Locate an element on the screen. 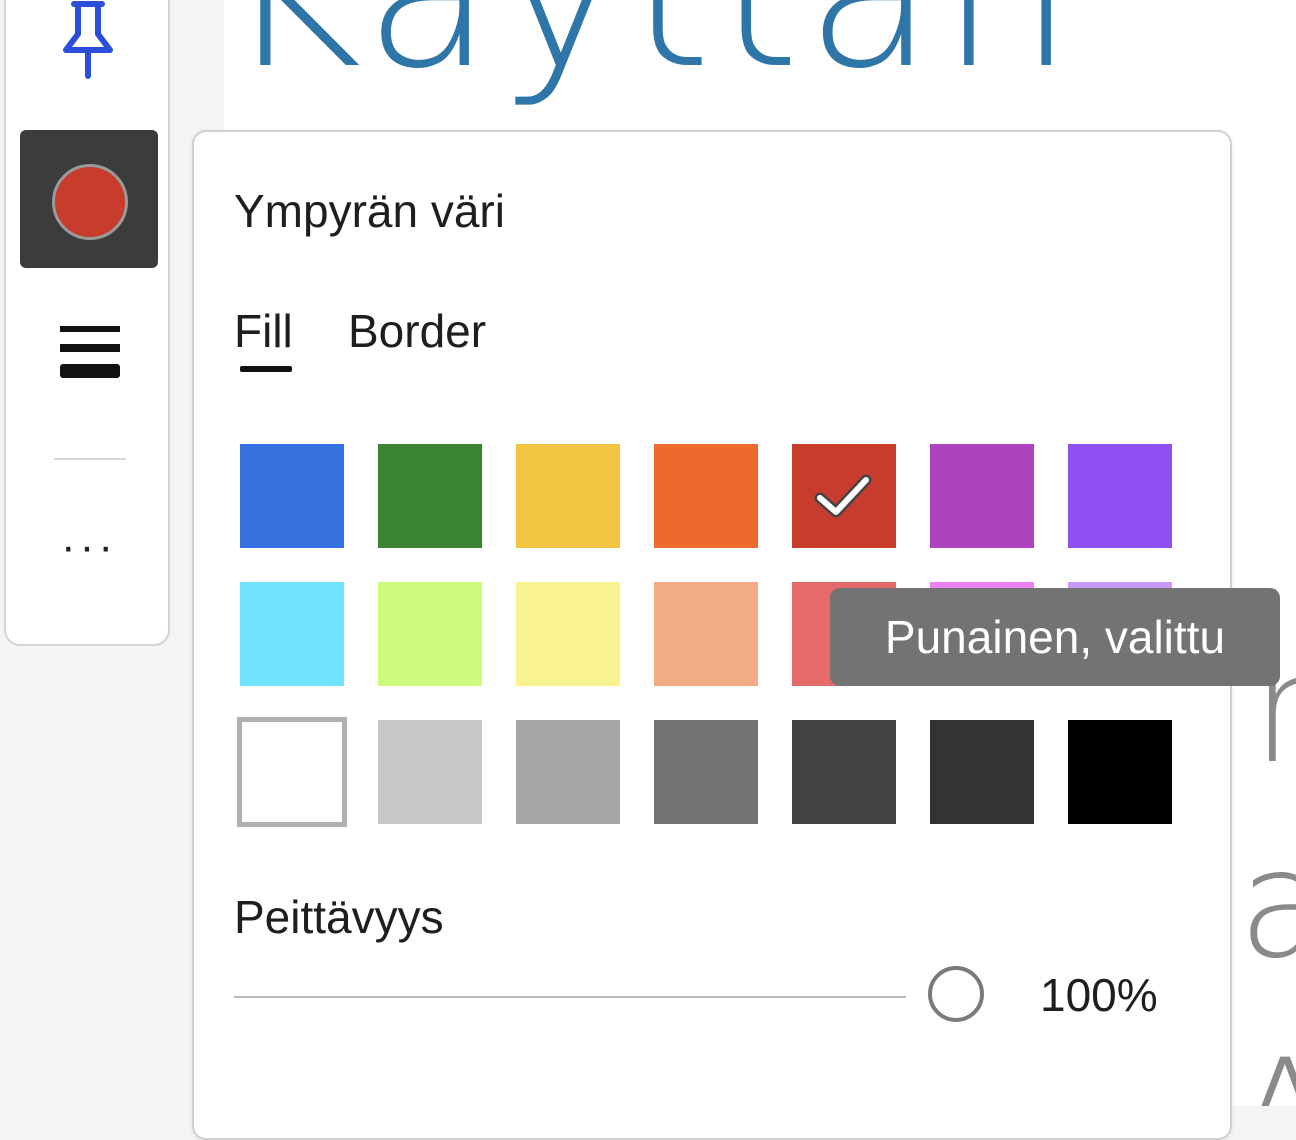 This screenshot has height=1140, width=1296. opacity-slider-track is located at coordinates (570, 997).